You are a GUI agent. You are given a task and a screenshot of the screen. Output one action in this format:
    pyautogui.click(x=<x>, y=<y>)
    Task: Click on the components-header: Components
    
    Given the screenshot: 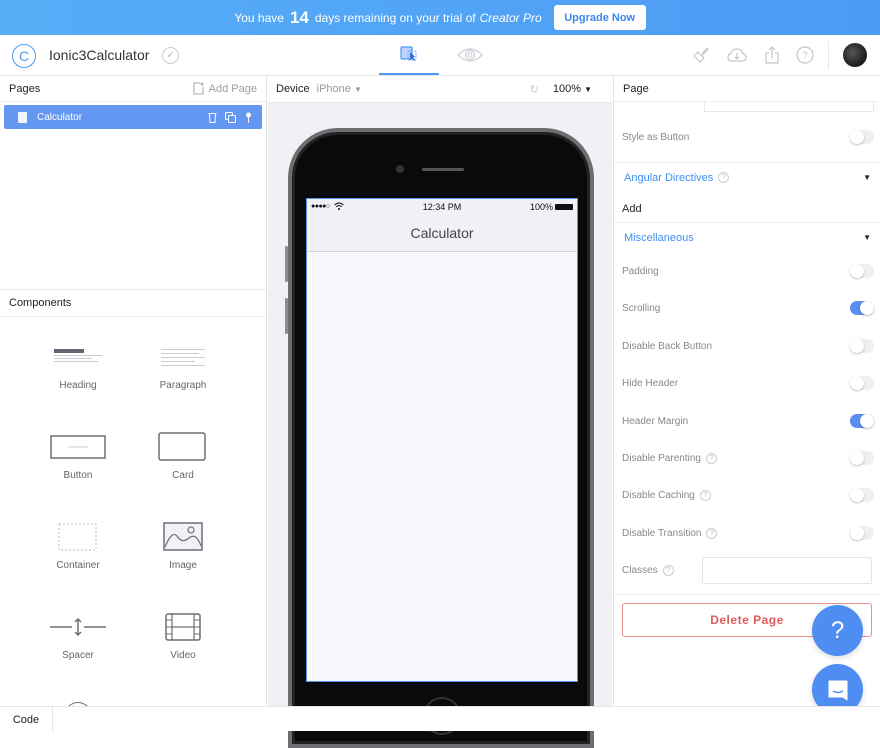 What is the action you would take?
    pyautogui.click(x=133, y=303)
    